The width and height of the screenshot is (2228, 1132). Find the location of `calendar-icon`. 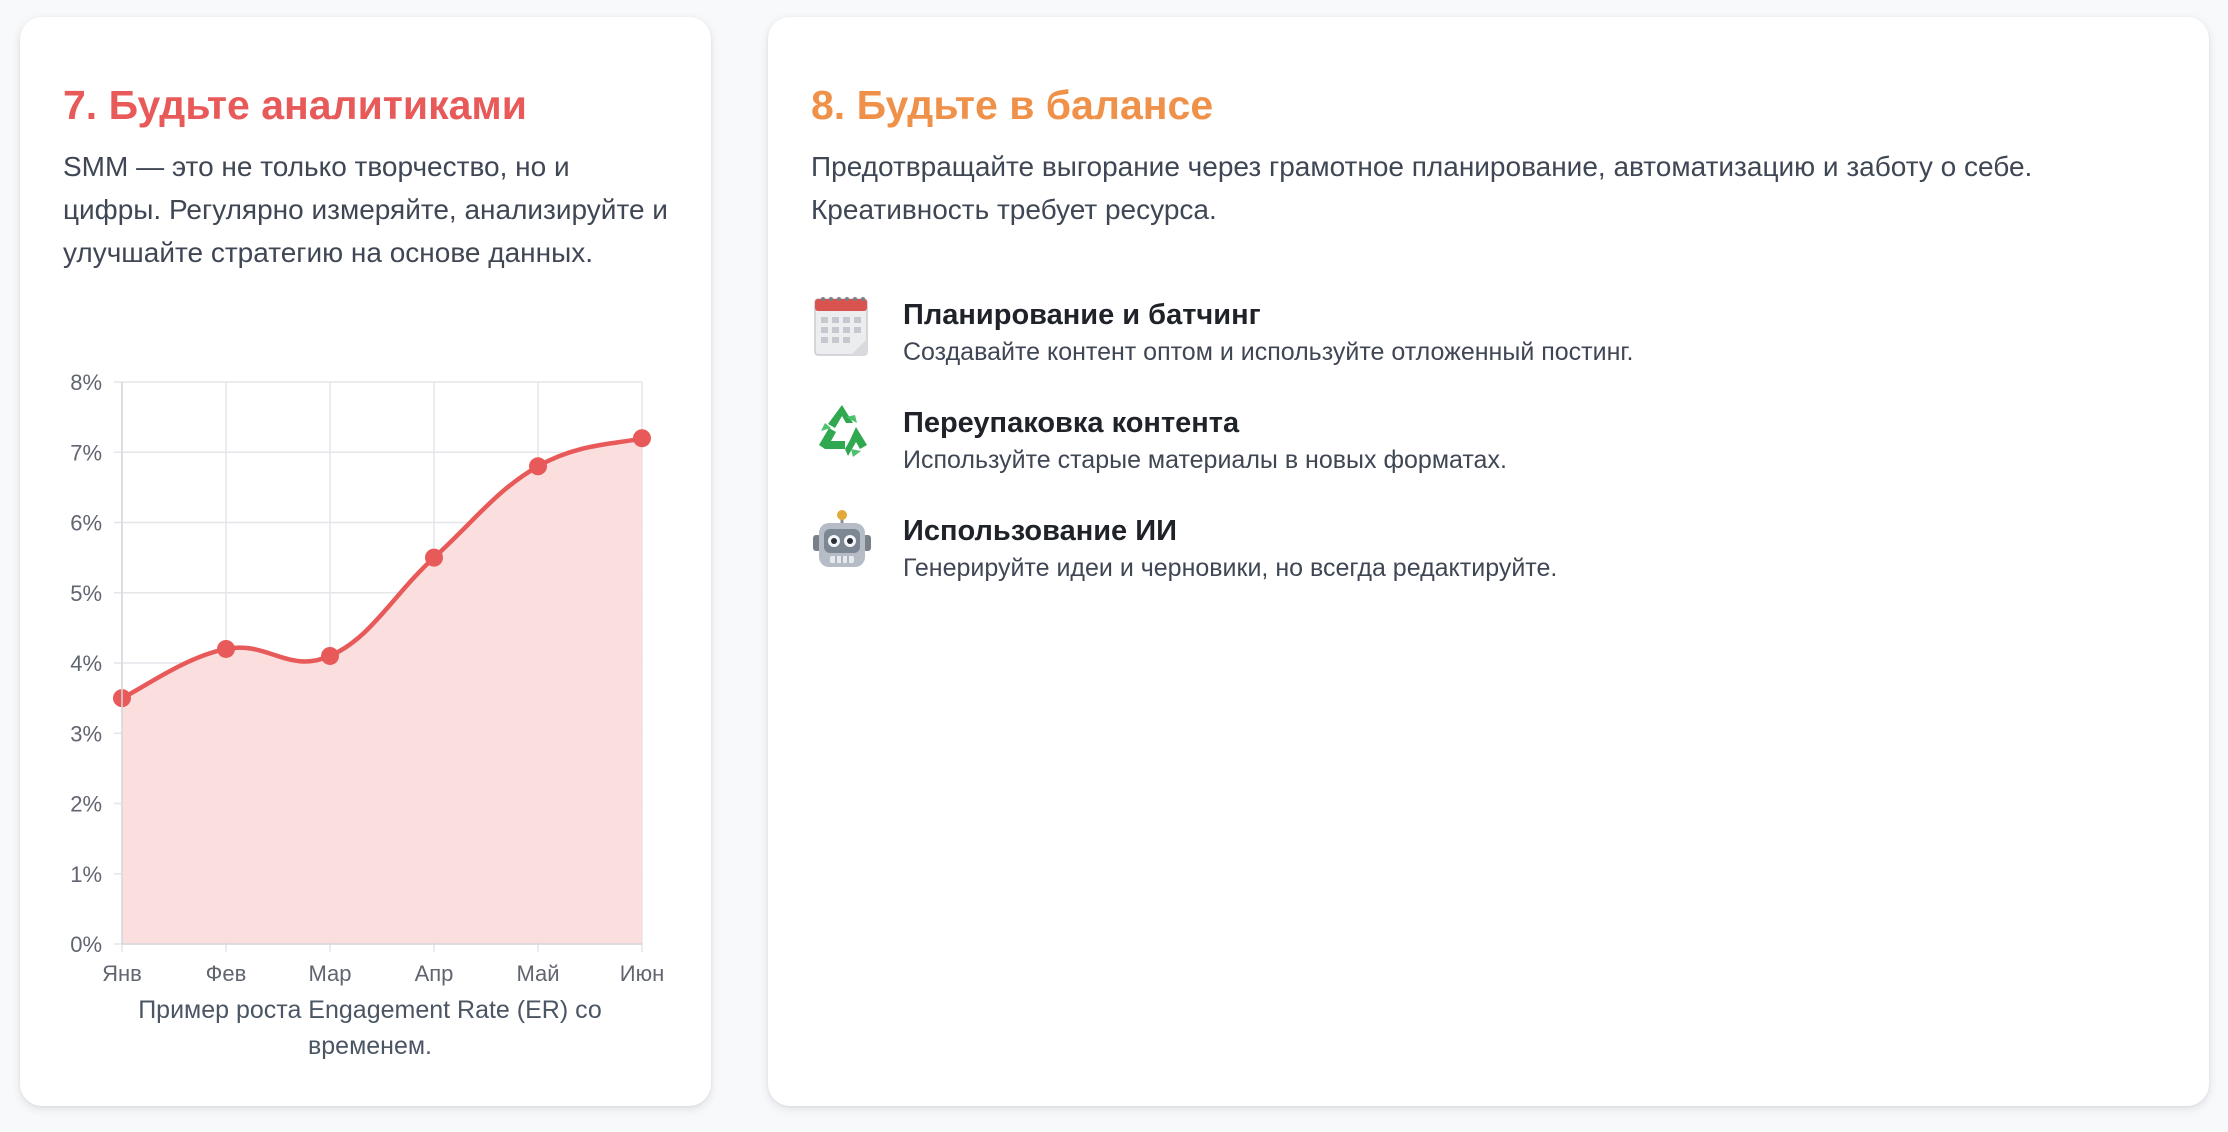

calendar-icon is located at coordinates (843, 325).